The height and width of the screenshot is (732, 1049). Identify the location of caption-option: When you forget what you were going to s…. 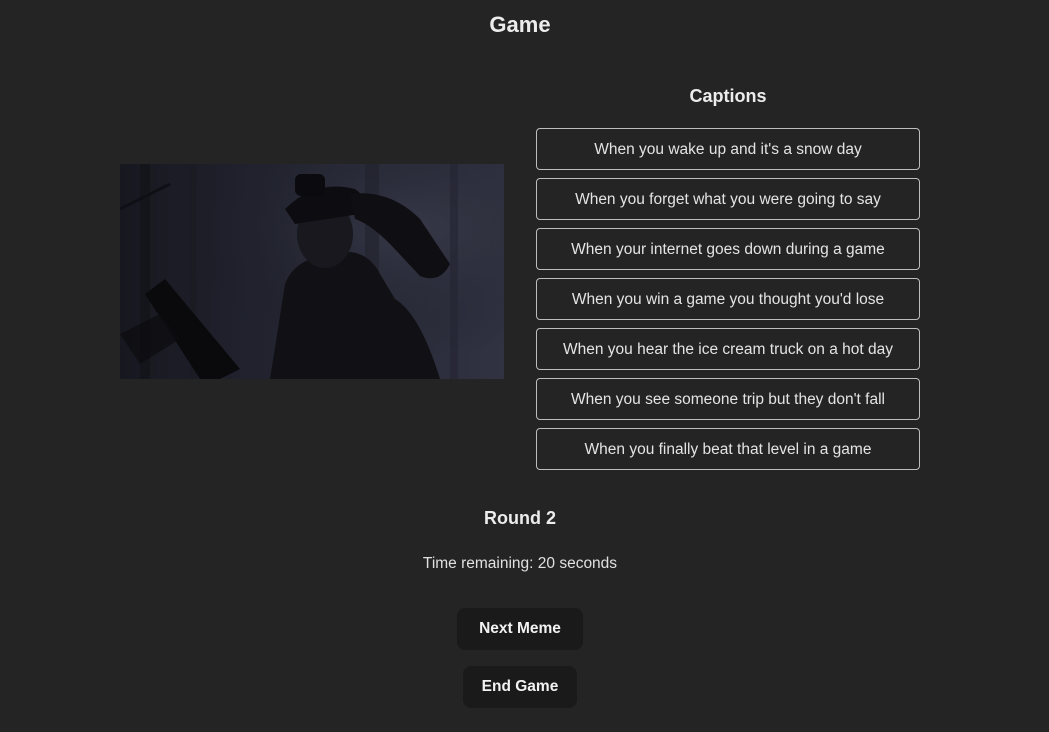
(728, 199).